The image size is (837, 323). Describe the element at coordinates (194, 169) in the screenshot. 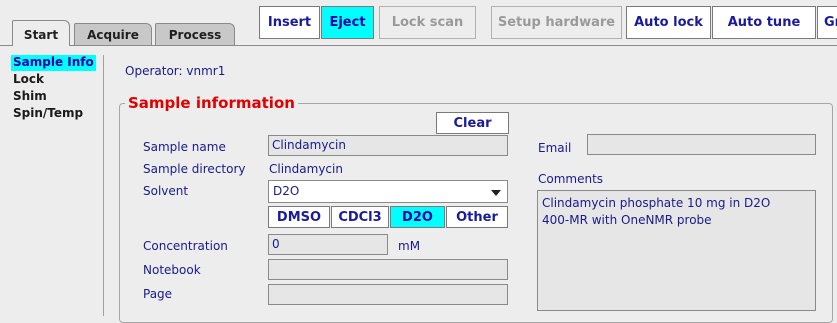

I see `sample-directory-label: Sample directory` at that location.